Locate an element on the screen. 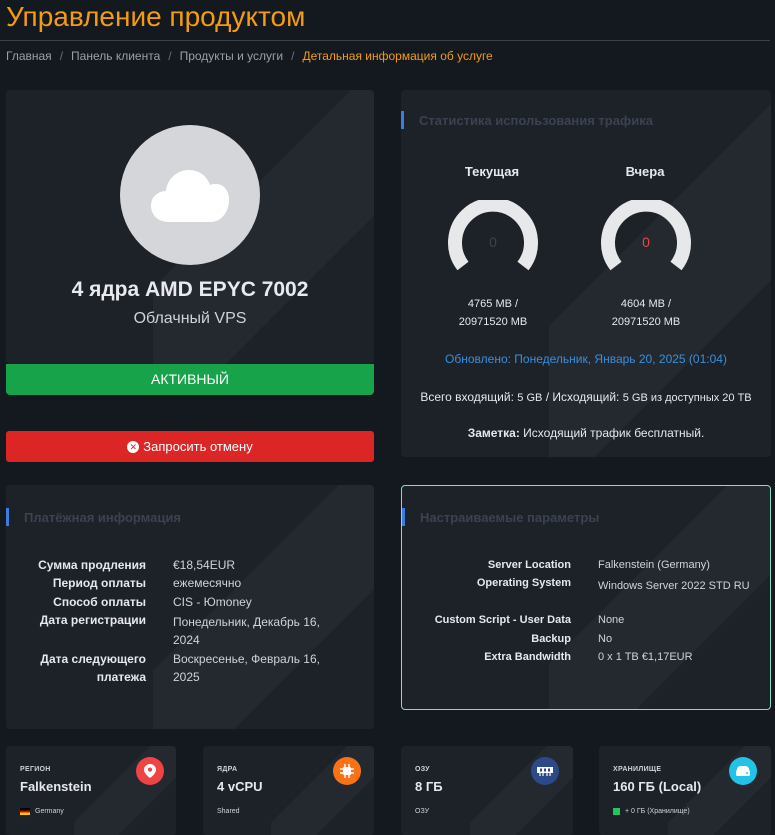 This screenshot has height=835, width=775. config-key: Backup is located at coordinates (551, 639).